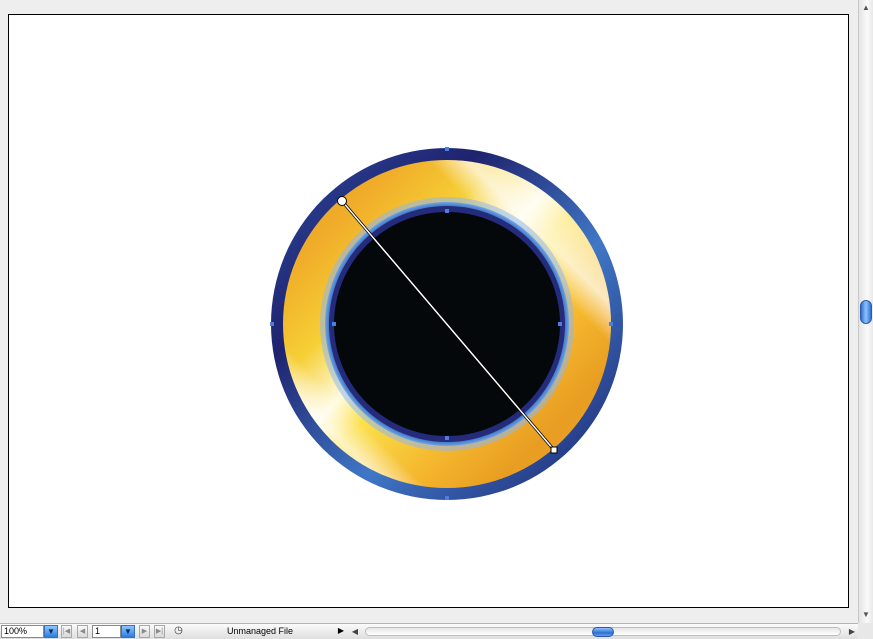 This screenshot has height=639, width=873. I want to click on status-menu-arrow-icon: ▶, so click(341, 631).